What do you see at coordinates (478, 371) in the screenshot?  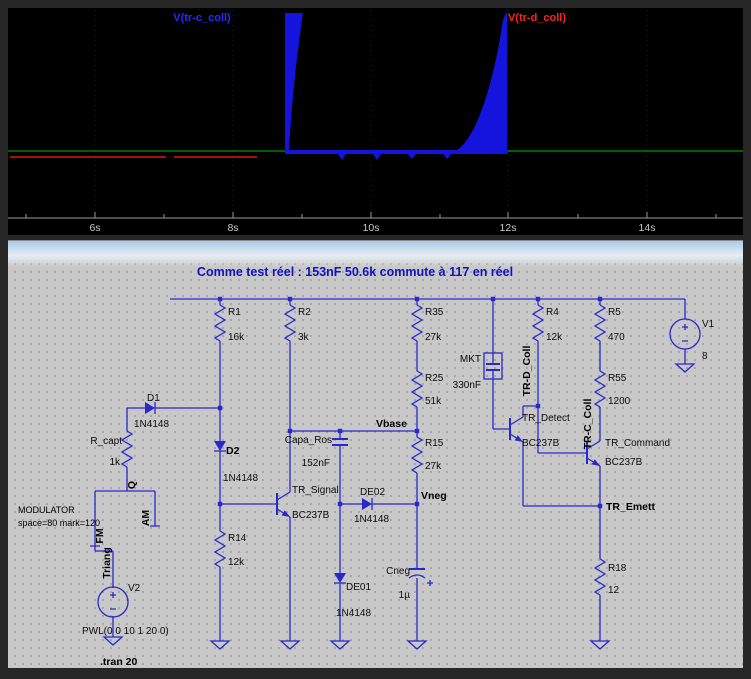 I see `capacitor-mkt: MKT 330nF` at bounding box center [478, 371].